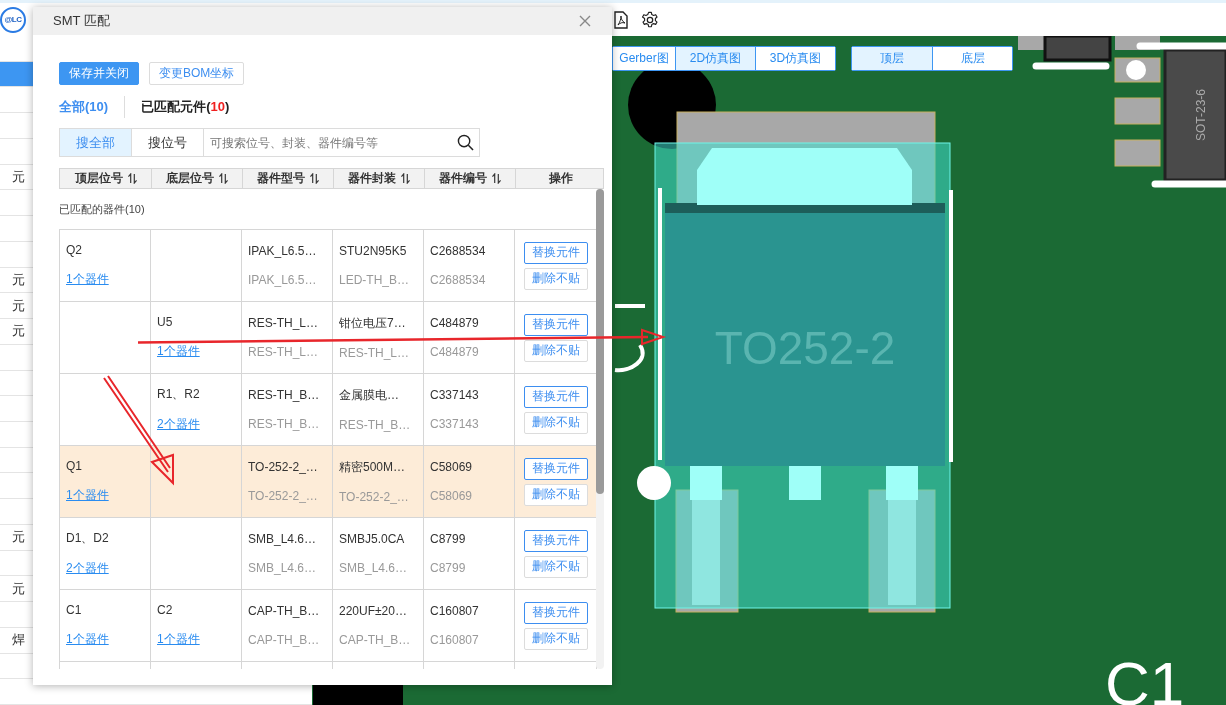  I want to click on column-label: 操作, so click(560, 178).